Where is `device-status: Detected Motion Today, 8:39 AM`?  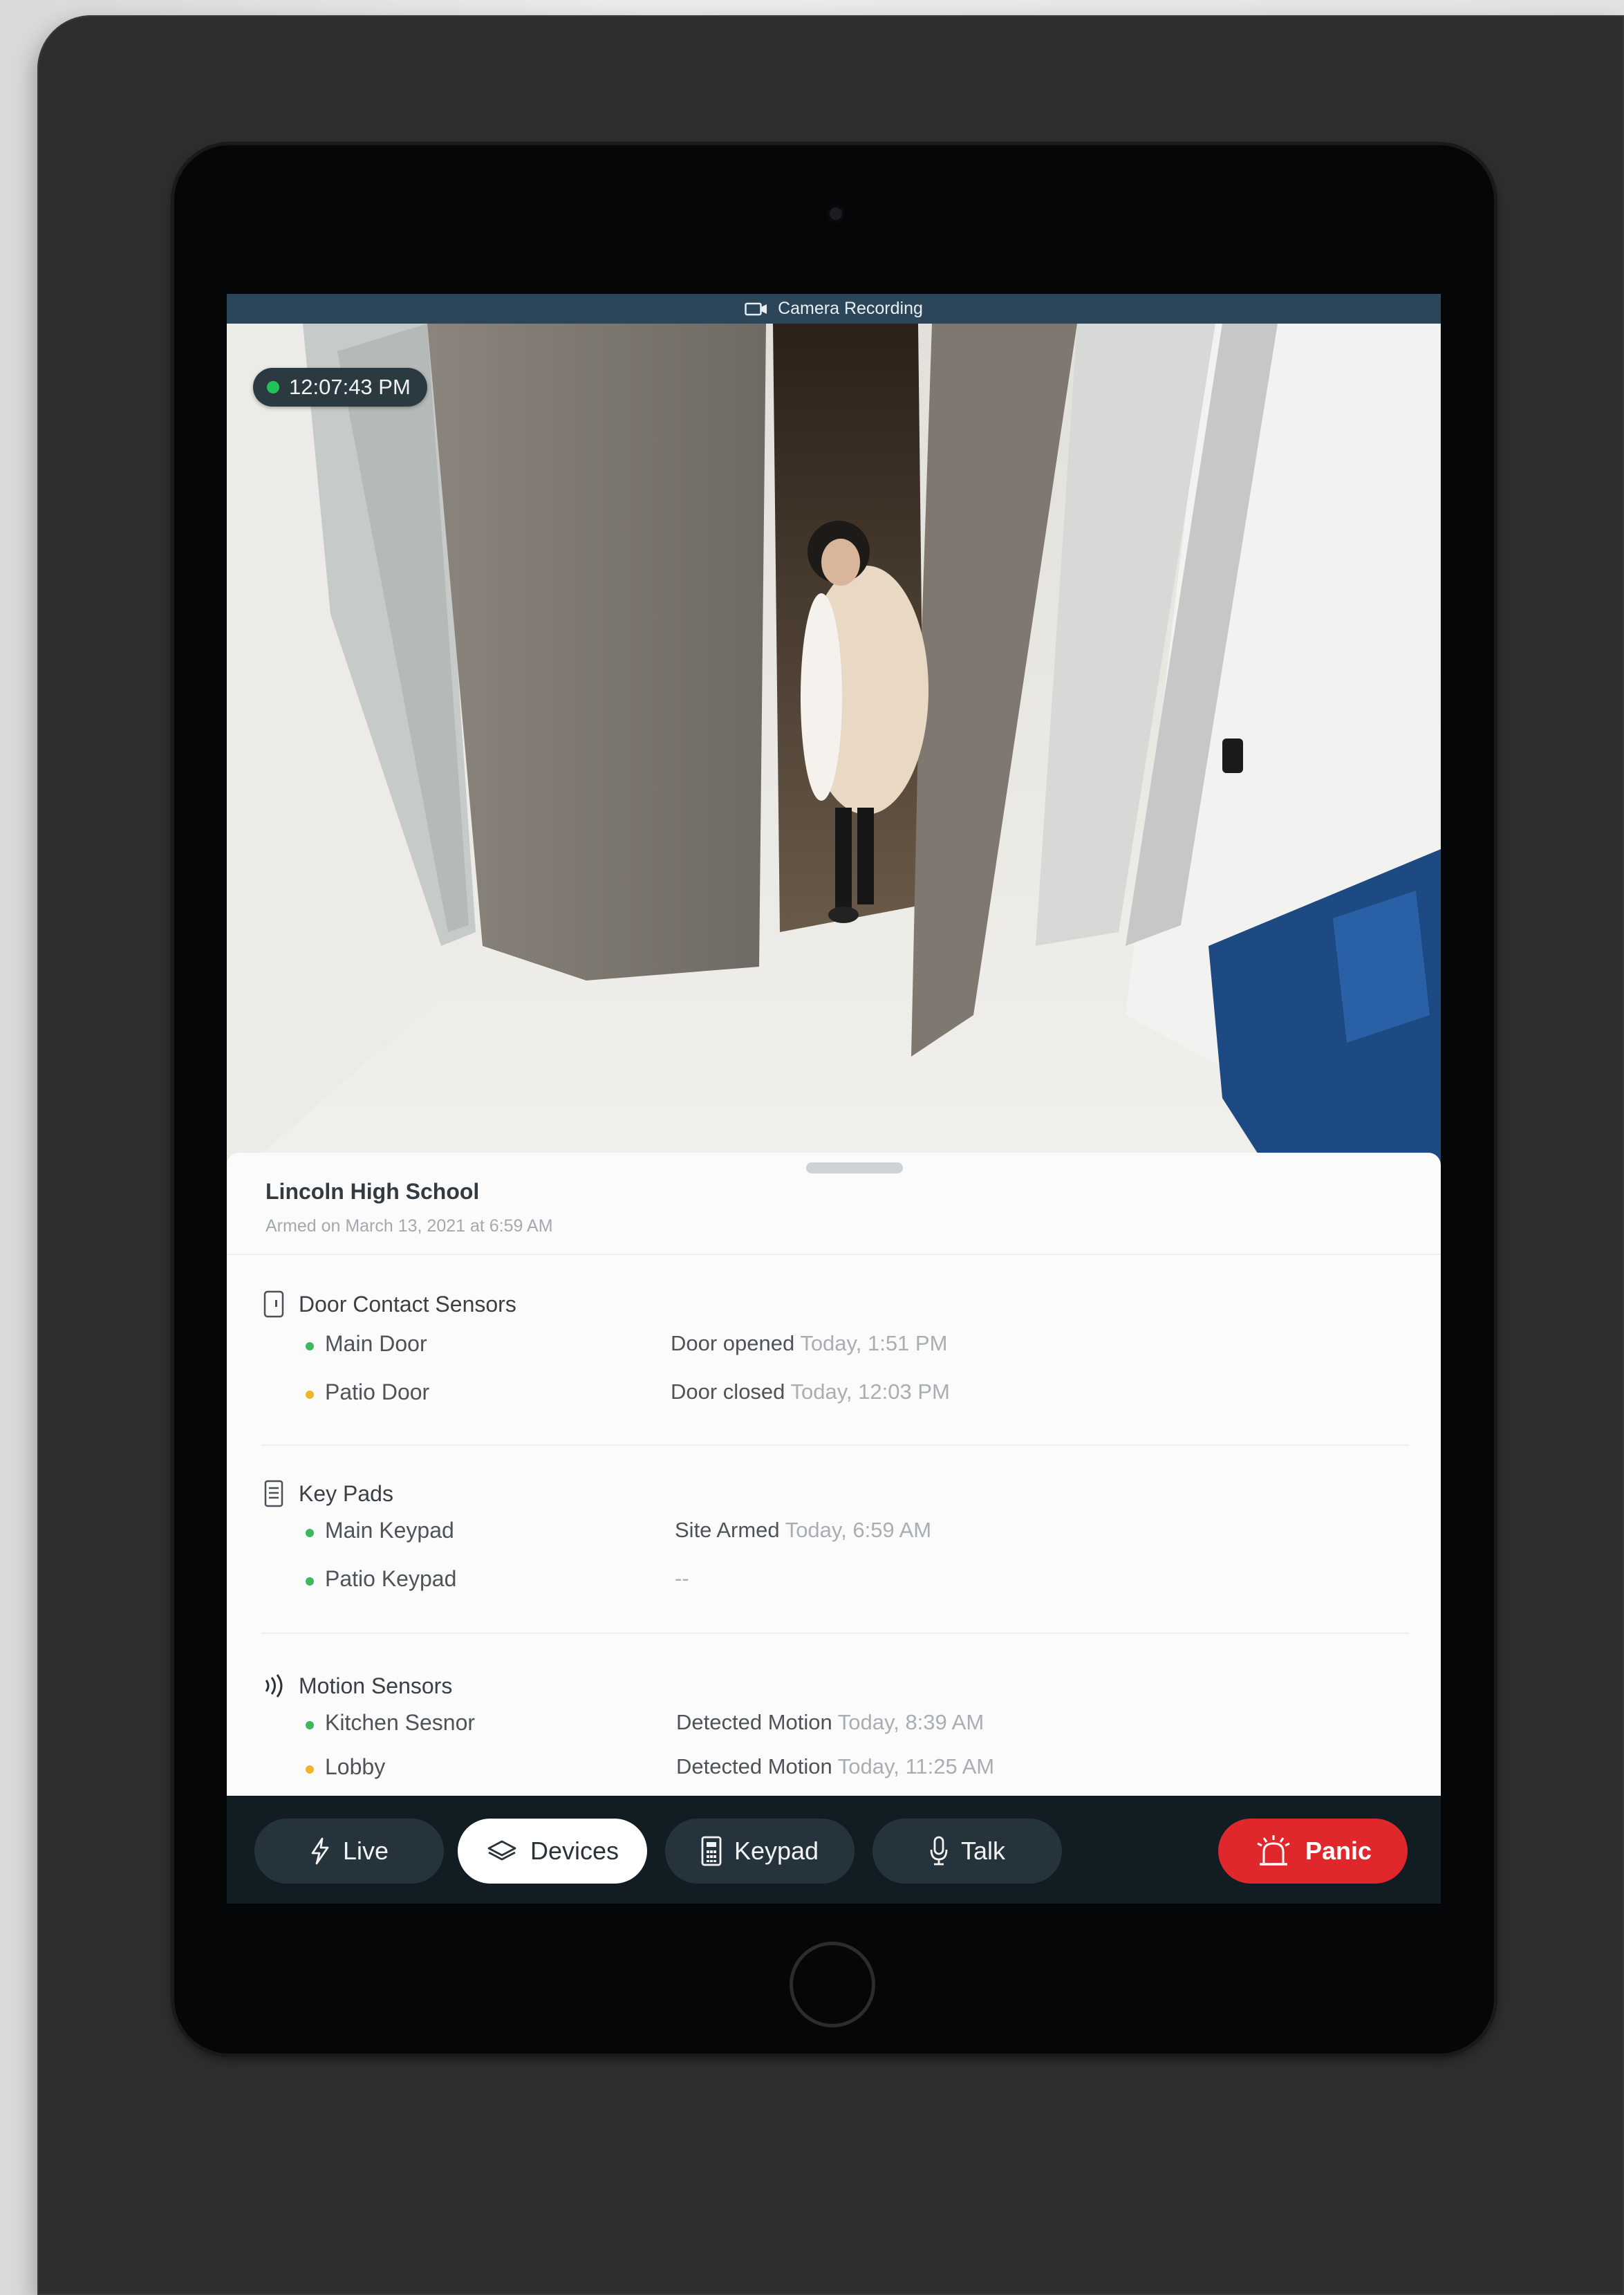 device-status: Detected Motion Today, 8:39 AM is located at coordinates (830, 1722).